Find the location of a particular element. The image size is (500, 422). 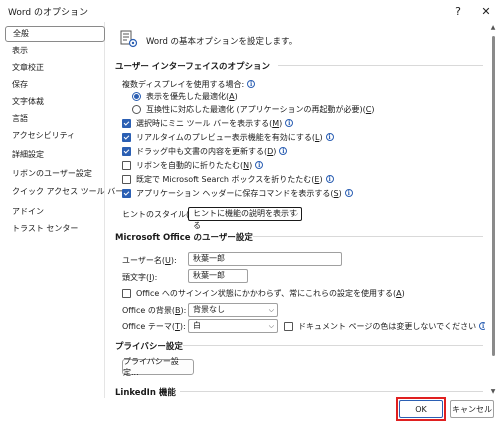

sidebar-item-general: 全般 is located at coordinates (55, 34).